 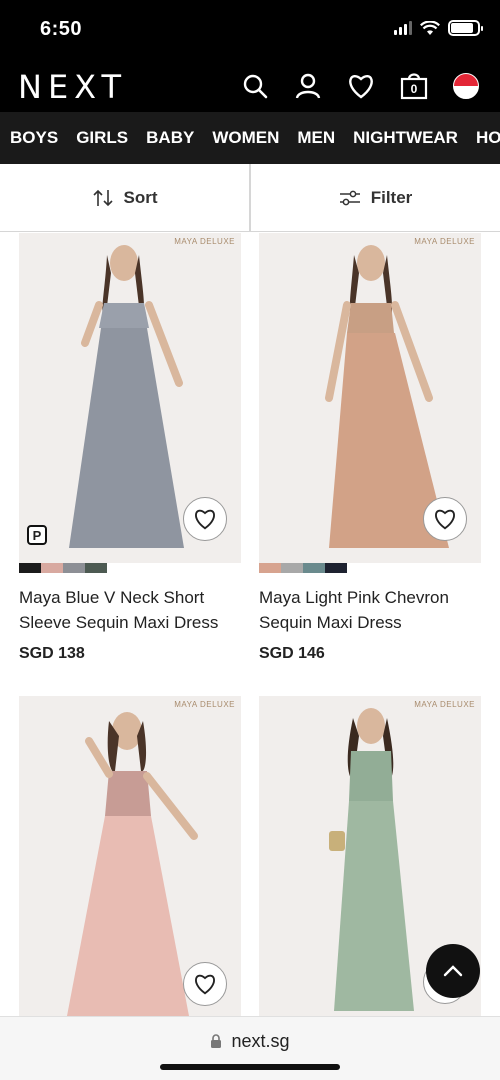 What do you see at coordinates (414, 89) in the screenshot?
I see `bag-count: 0` at bounding box center [414, 89].